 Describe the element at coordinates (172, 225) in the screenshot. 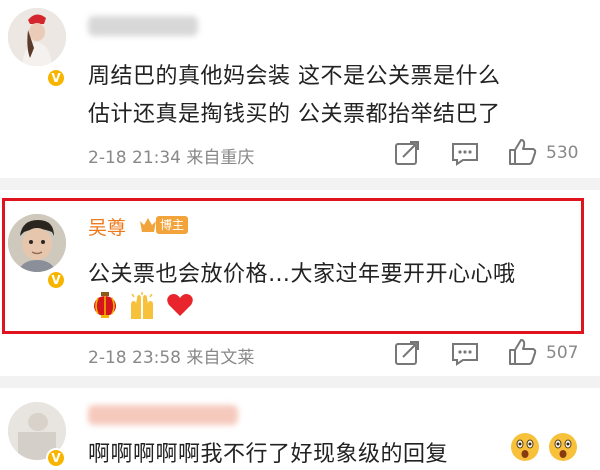

I see `blogger-badge-label: 博主` at that location.